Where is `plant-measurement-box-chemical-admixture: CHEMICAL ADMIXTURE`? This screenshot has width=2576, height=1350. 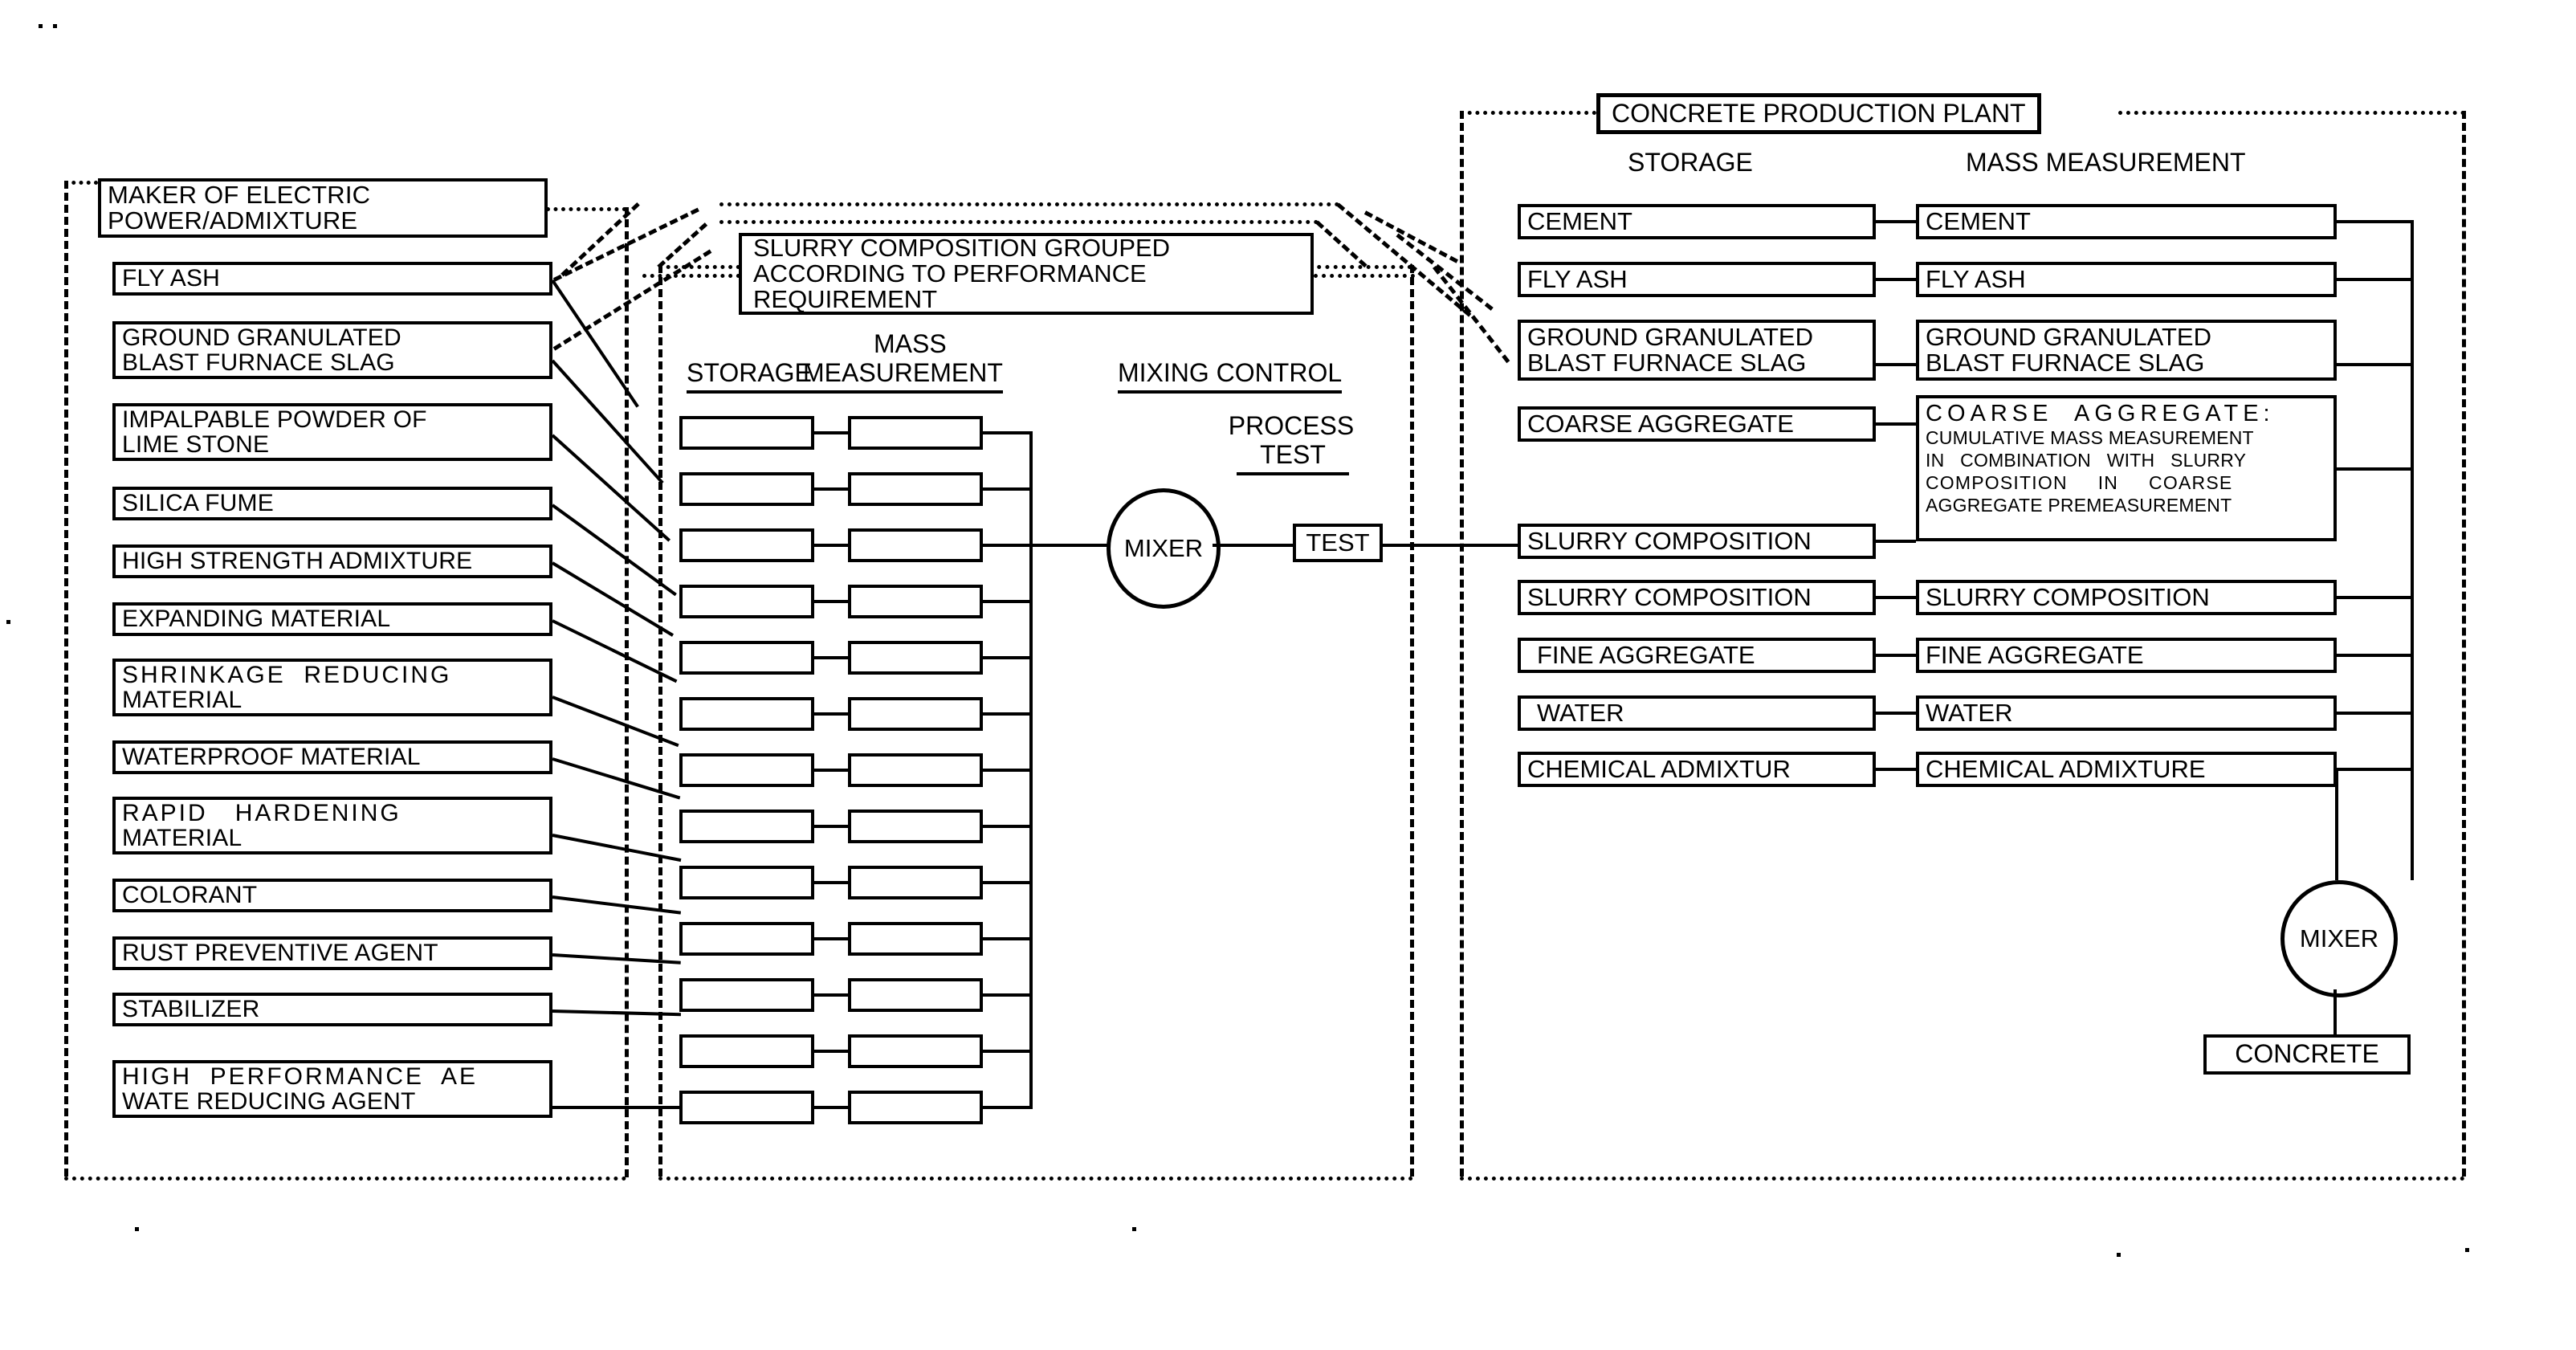
plant-measurement-box-chemical-admixture: CHEMICAL ADMIXTURE is located at coordinates (2126, 769).